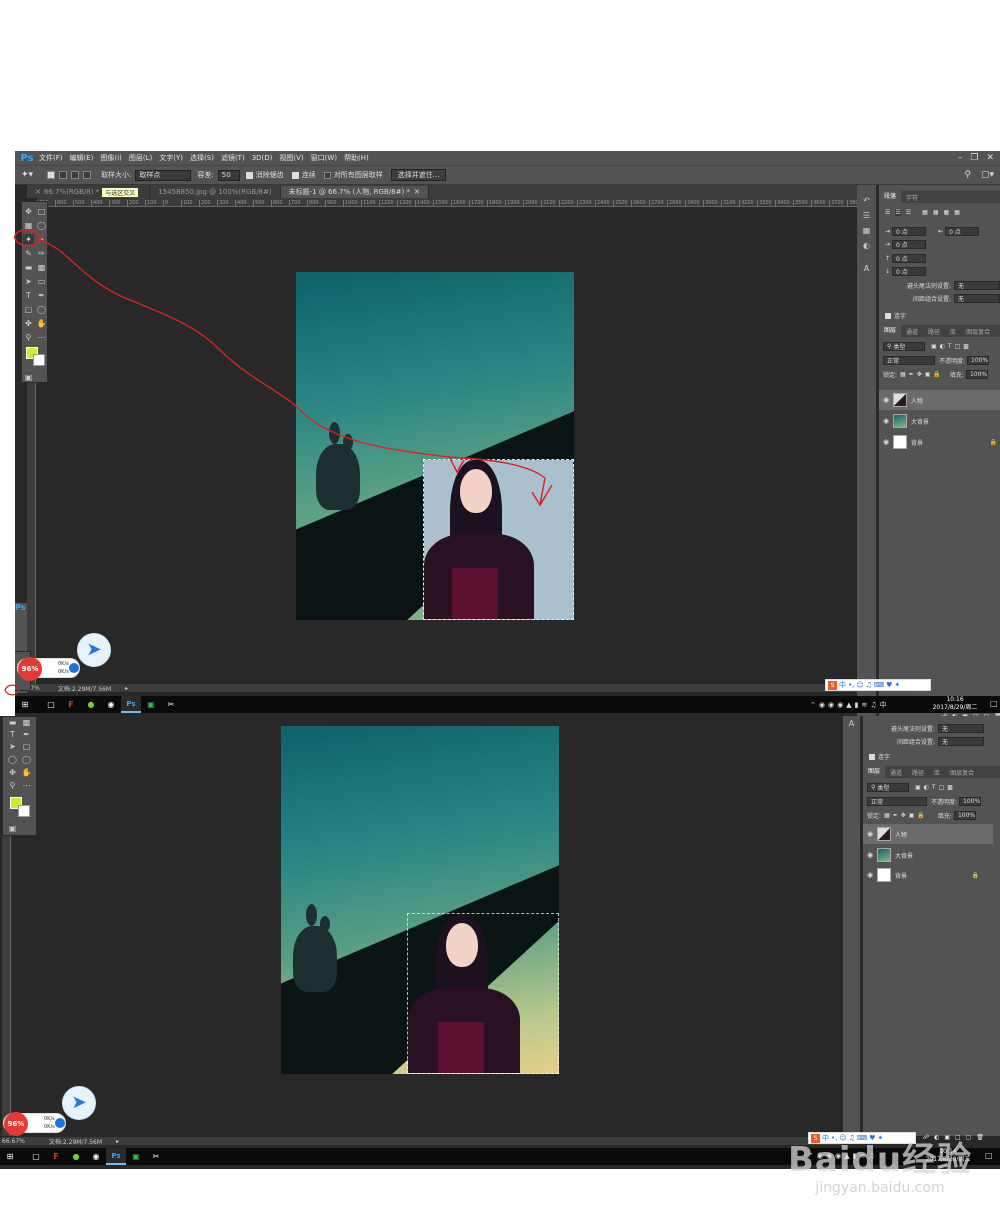  I want to click on lock-icons: ▦✒✥▣🔒, so click(906, 815).